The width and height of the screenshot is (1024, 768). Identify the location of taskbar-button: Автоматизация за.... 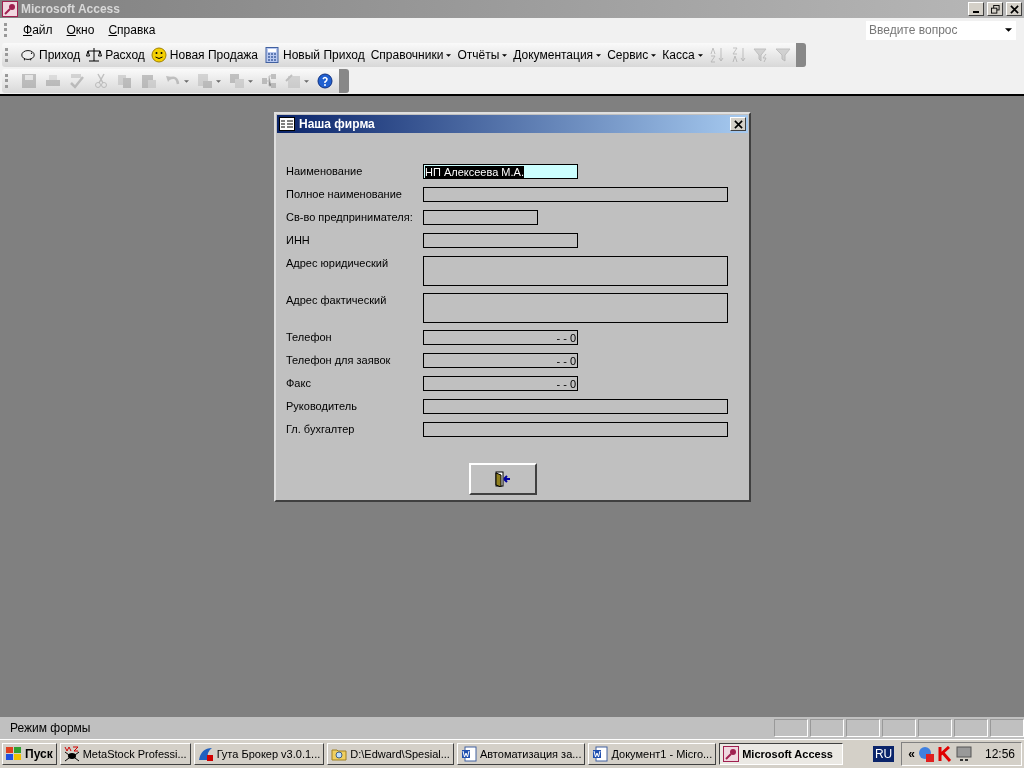
(521, 754).